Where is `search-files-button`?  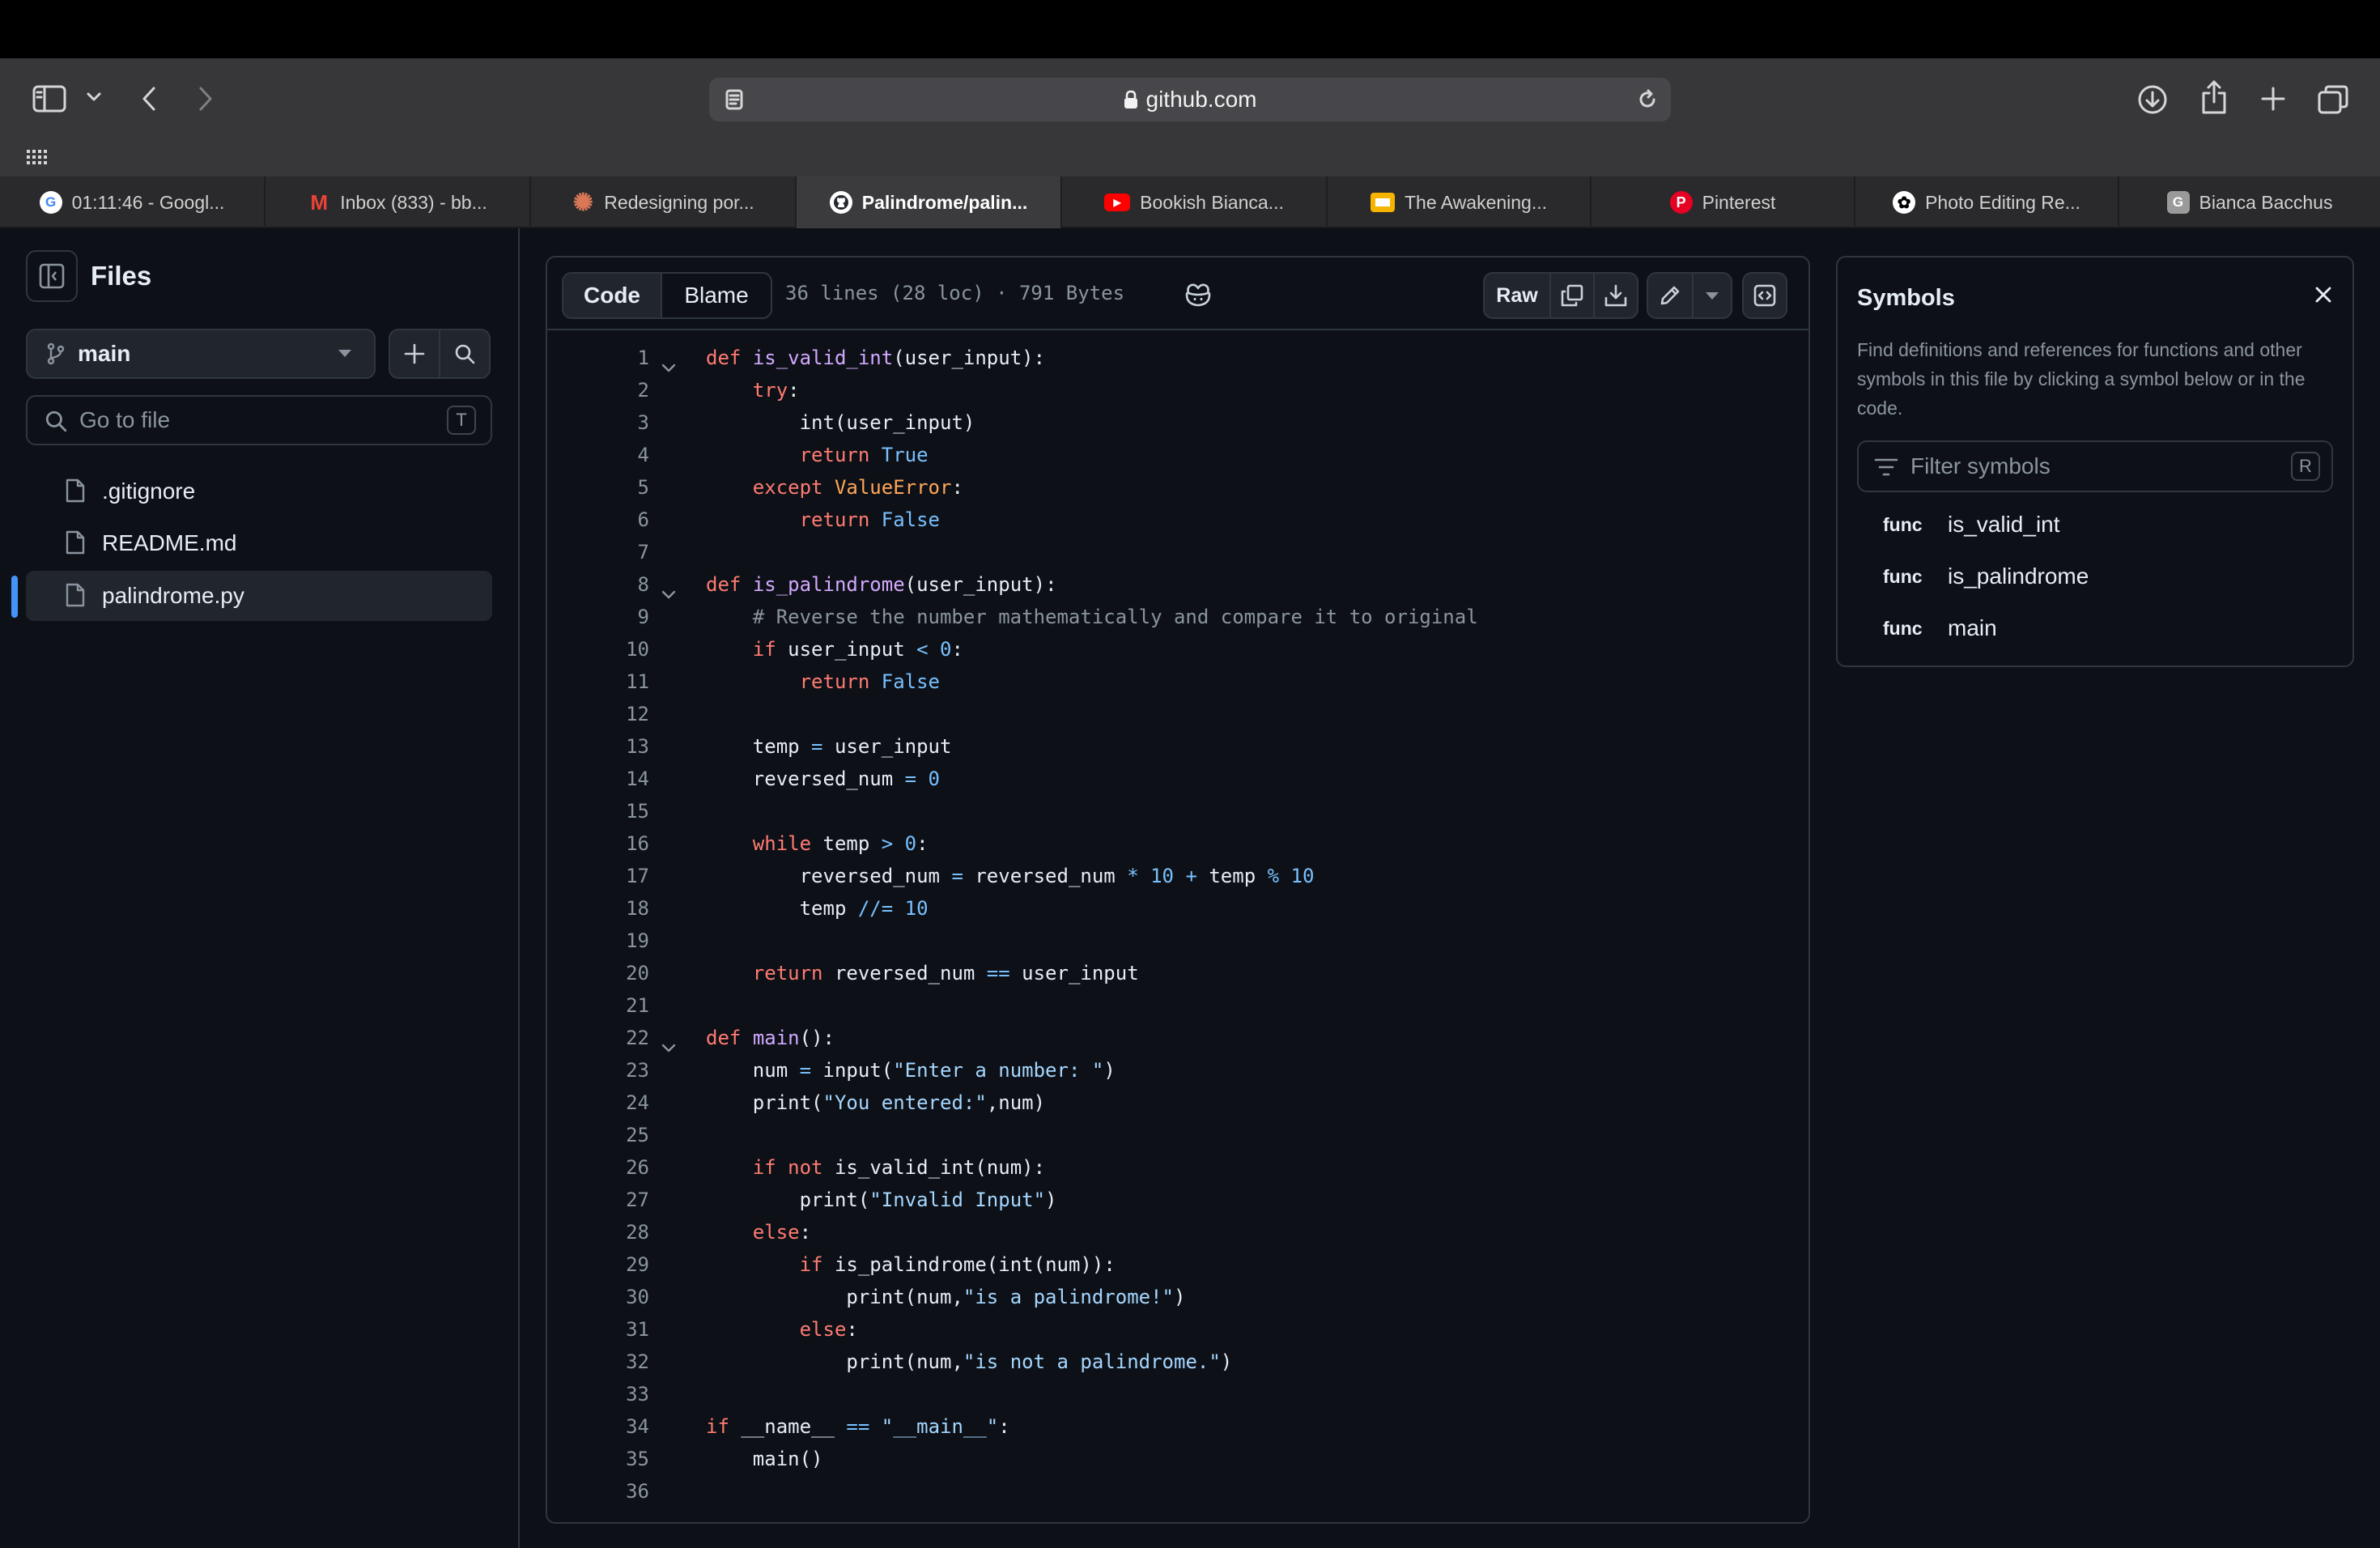
search-files-button is located at coordinates (465, 354).